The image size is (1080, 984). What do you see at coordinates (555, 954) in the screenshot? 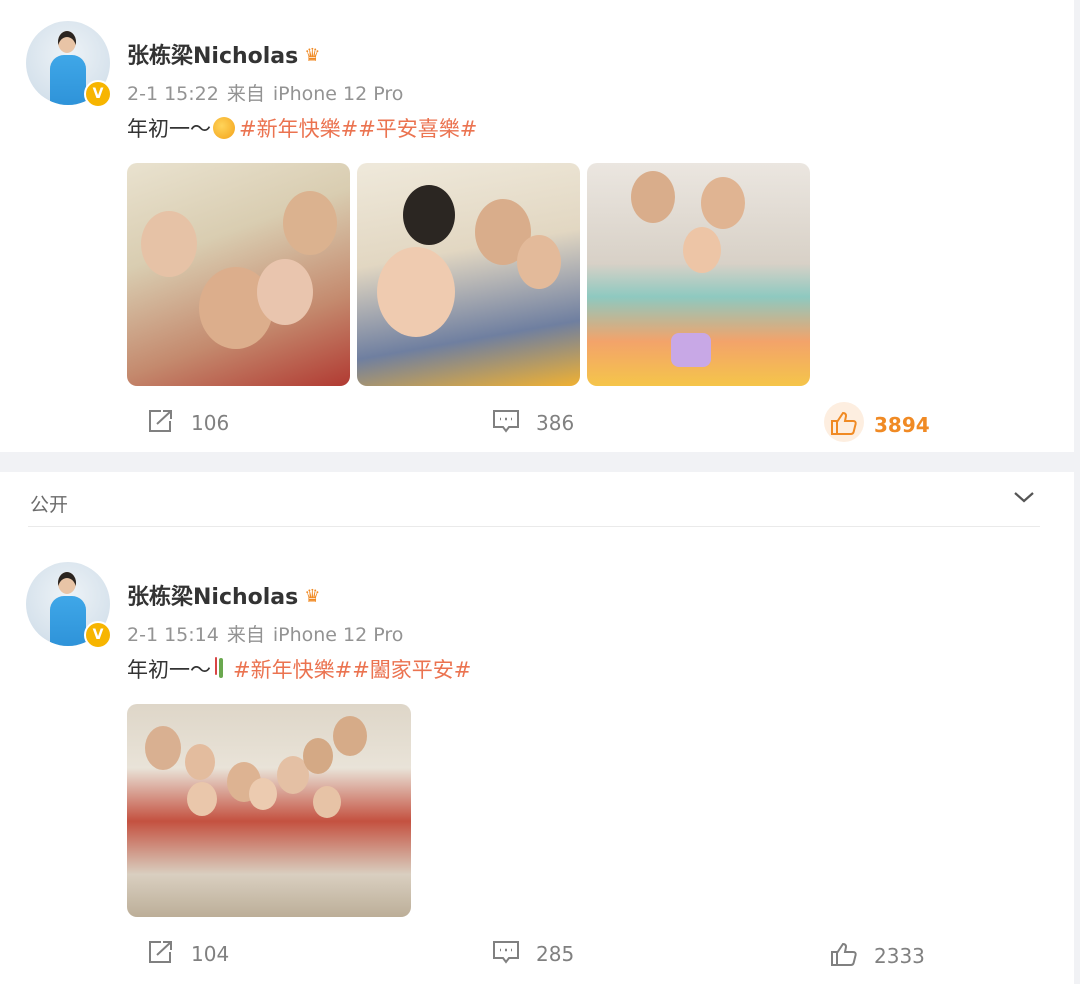
I see `comment-count: 285` at bounding box center [555, 954].